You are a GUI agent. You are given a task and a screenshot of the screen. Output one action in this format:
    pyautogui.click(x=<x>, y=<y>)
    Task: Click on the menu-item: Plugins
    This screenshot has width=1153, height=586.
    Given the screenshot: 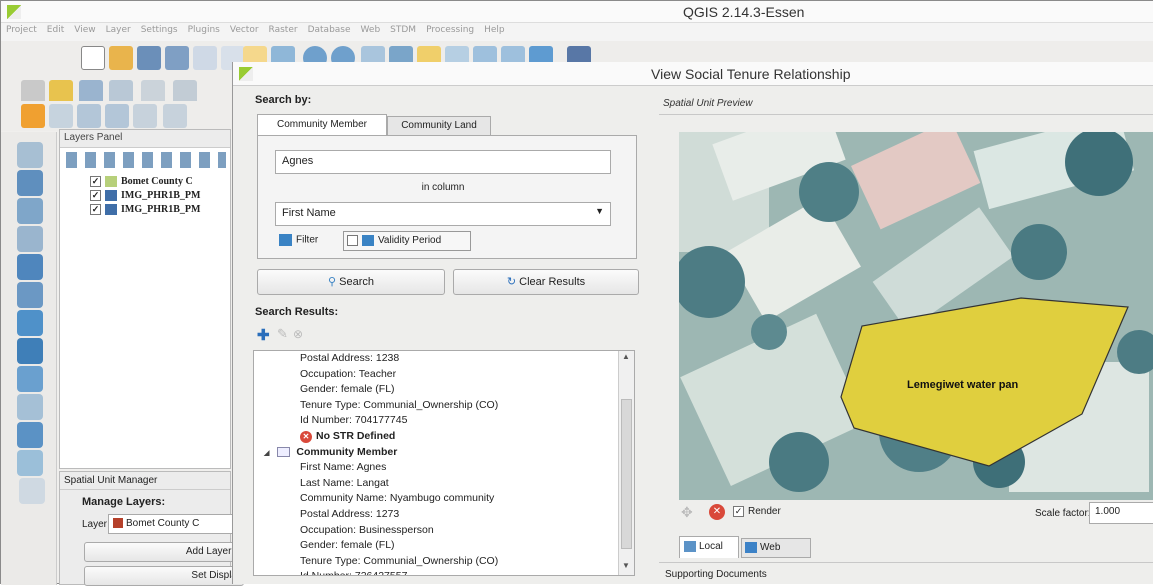 What is the action you would take?
    pyautogui.click(x=204, y=30)
    